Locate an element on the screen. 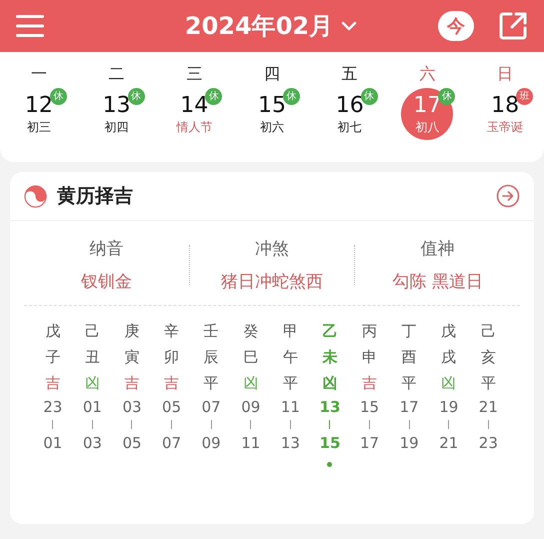 This screenshot has width=544, height=539. branch-label: 子 is located at coordinates (52, 357).